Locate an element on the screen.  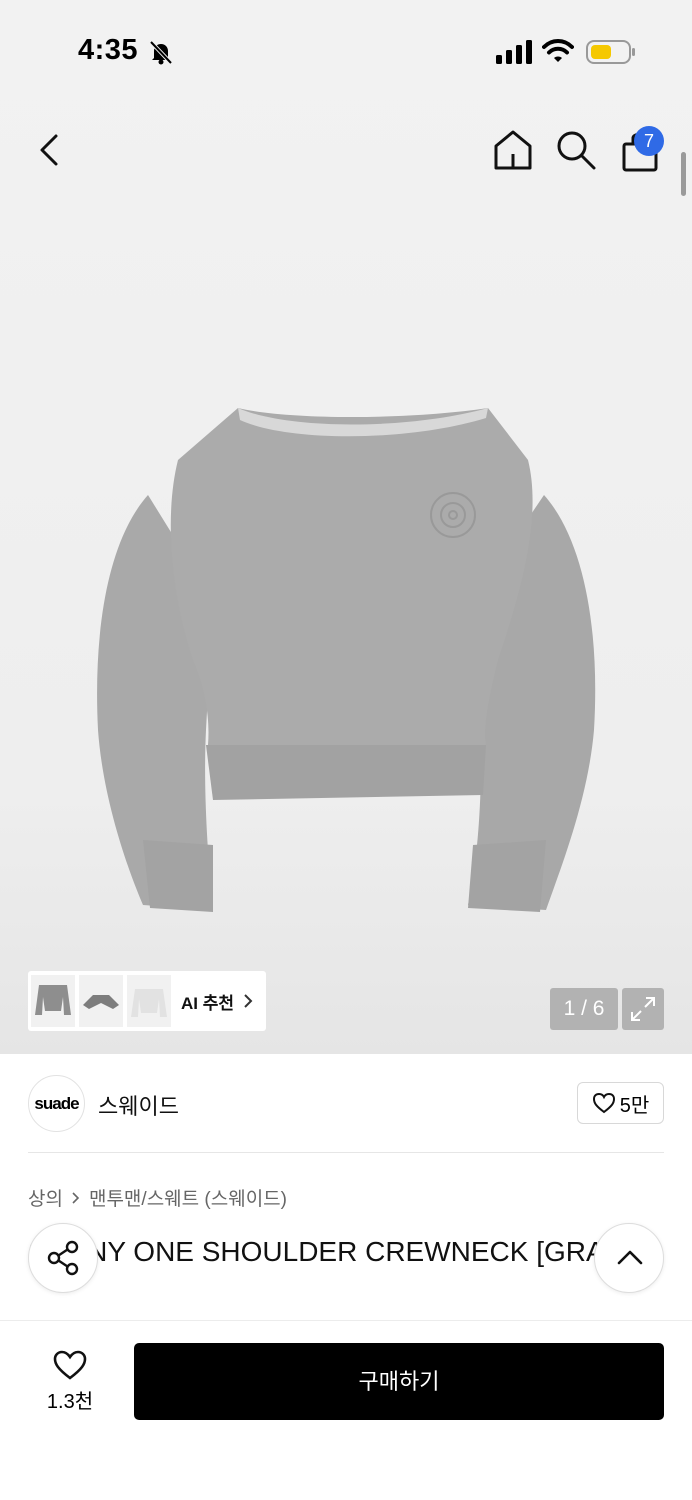
image-page-counter: 1 / 6 is located at coordinates (584, 1009).